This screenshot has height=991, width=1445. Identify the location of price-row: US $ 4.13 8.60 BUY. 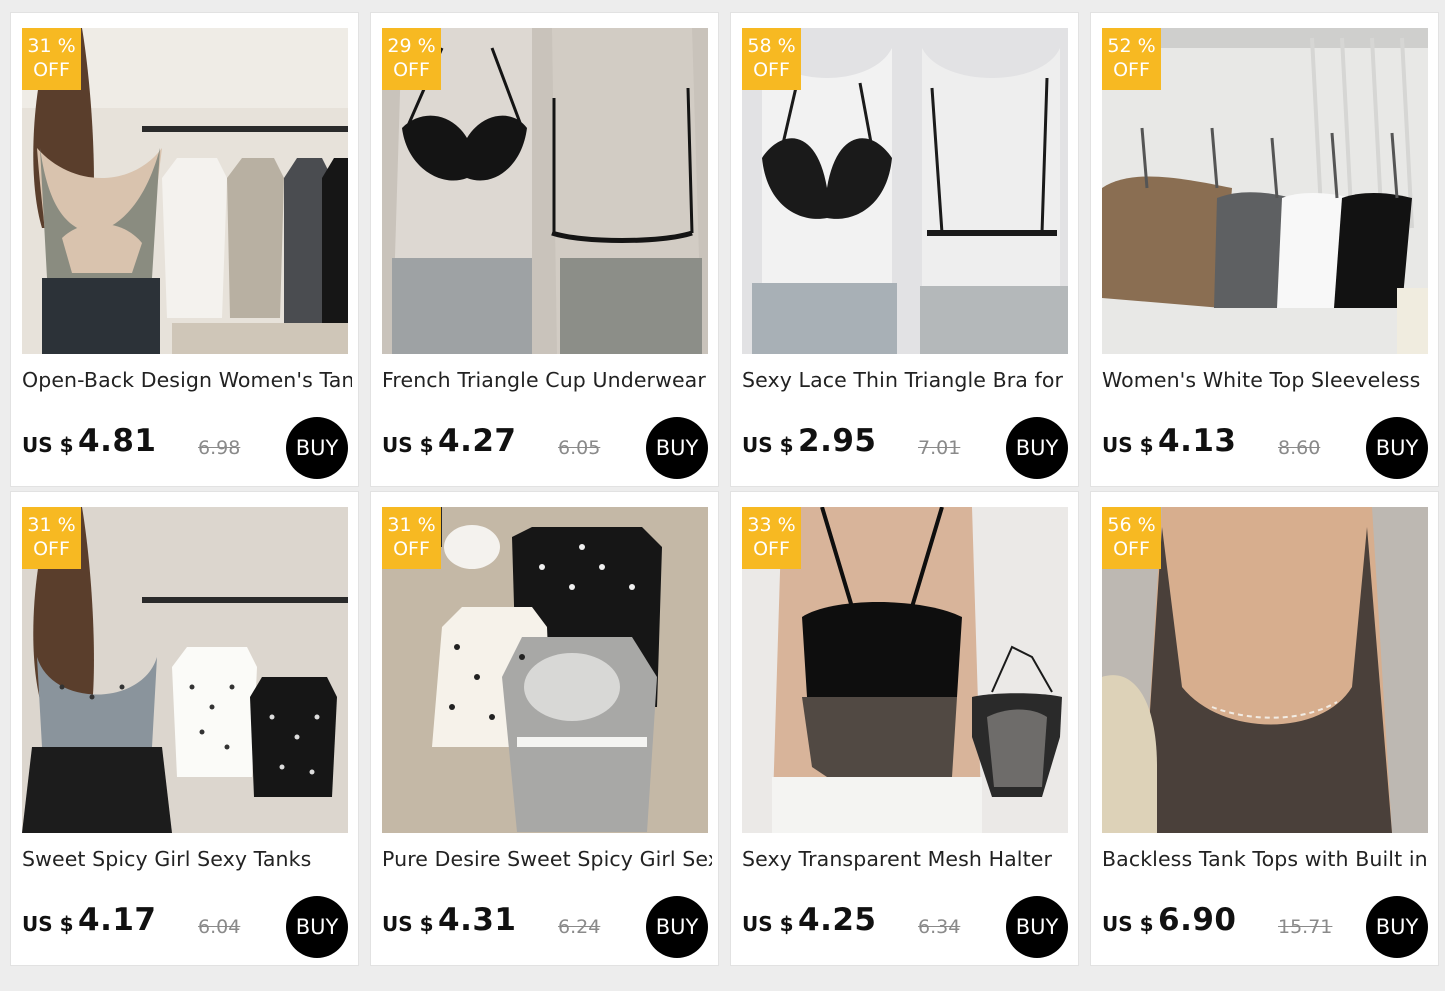
(1265, 449).